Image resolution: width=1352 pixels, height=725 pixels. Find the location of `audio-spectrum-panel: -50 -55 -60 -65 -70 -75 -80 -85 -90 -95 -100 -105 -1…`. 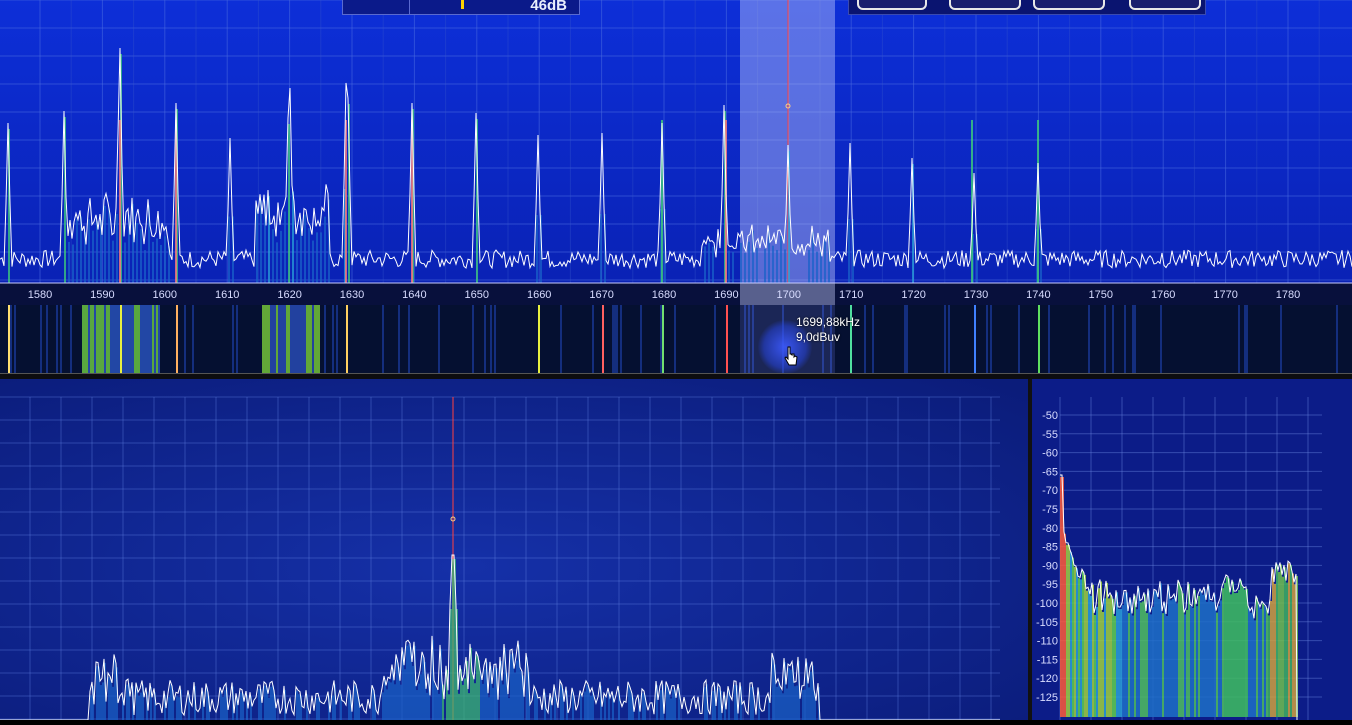

audio-spectrum-panel: -50 -55 -60 -65 -70 -75 -80 -85 -90 -95 -100 -105 -1… is located at coordinates (1192, 550).